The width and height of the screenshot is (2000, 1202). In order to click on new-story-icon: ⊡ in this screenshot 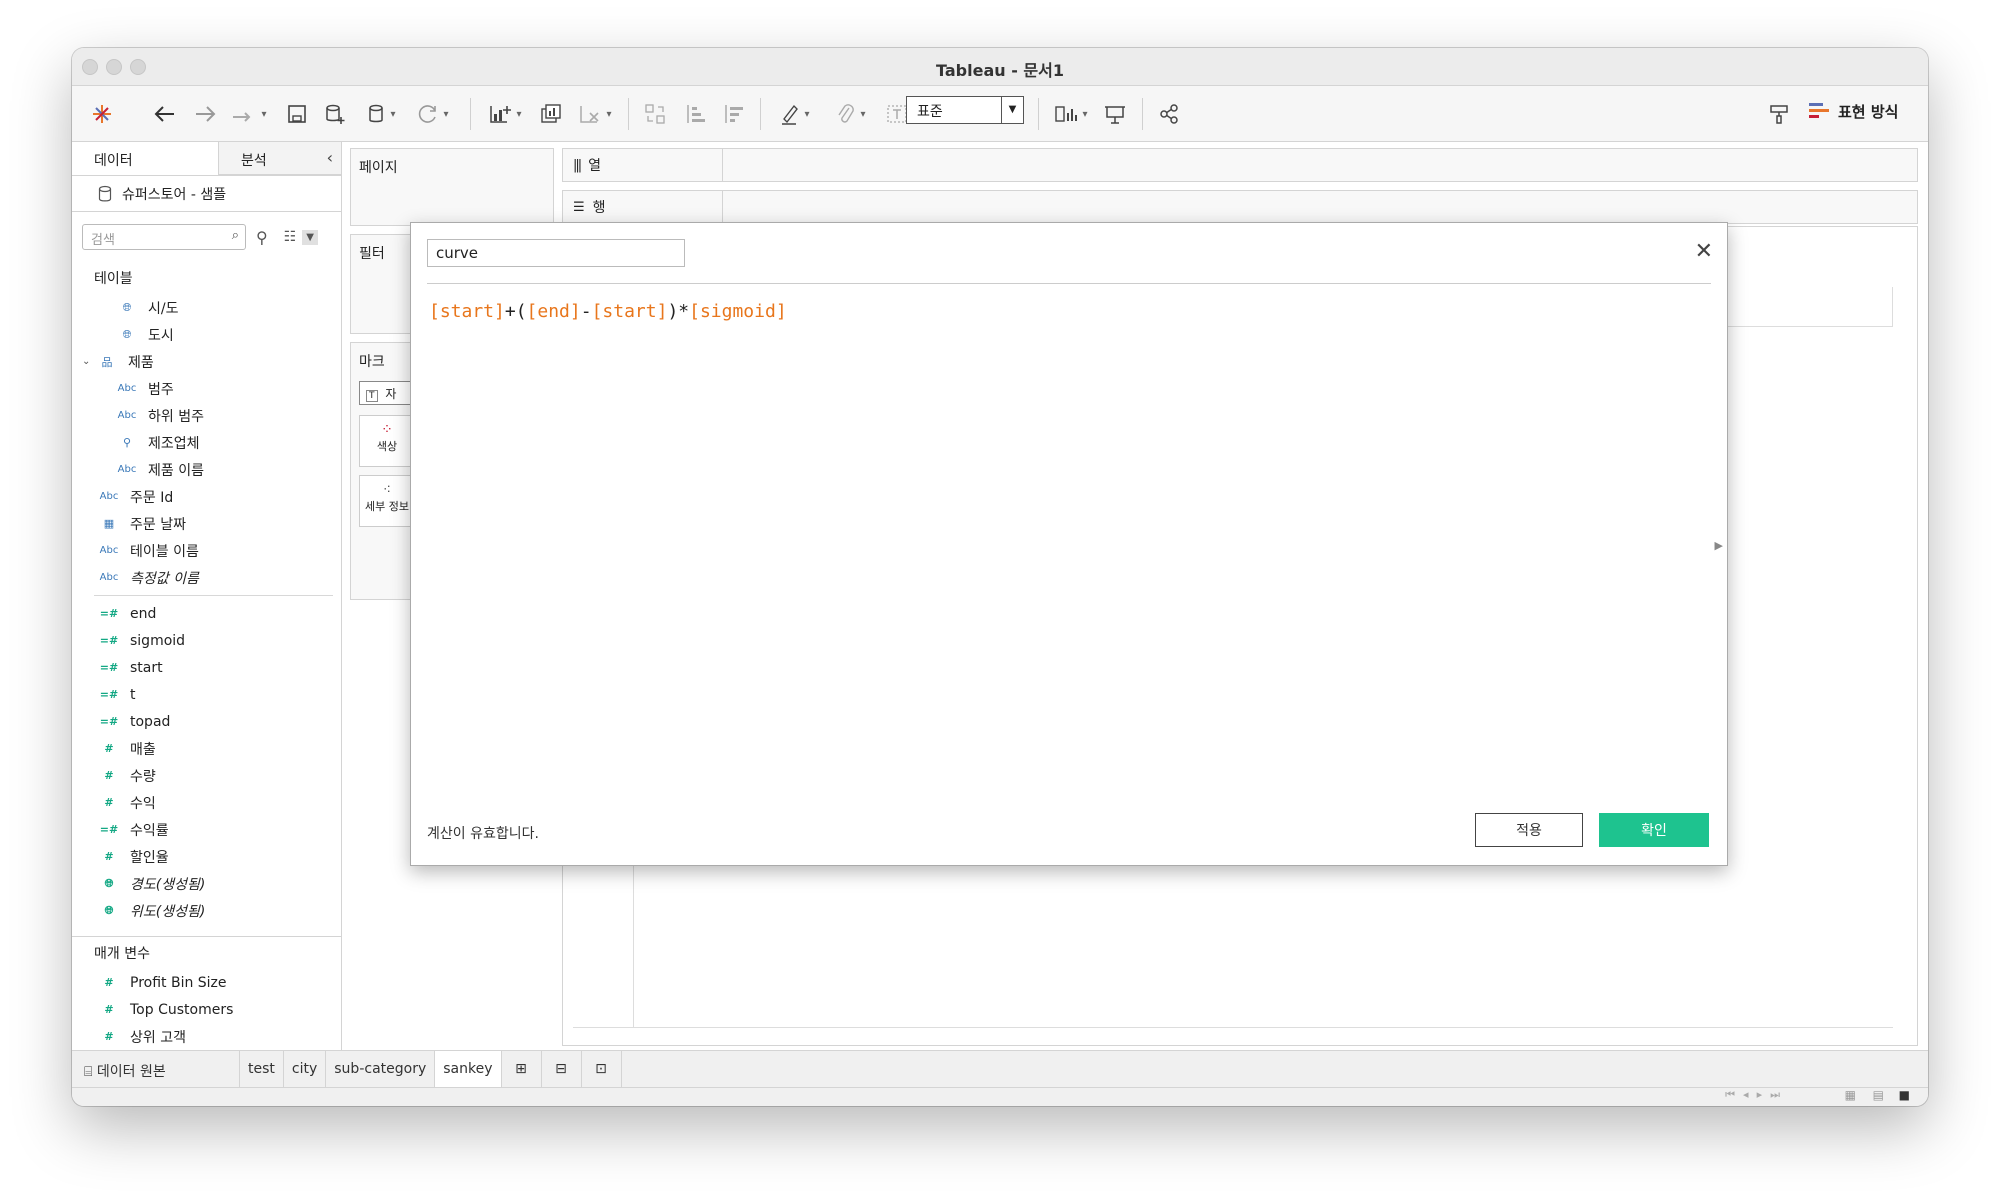, I will do `click(602, 1069)`.